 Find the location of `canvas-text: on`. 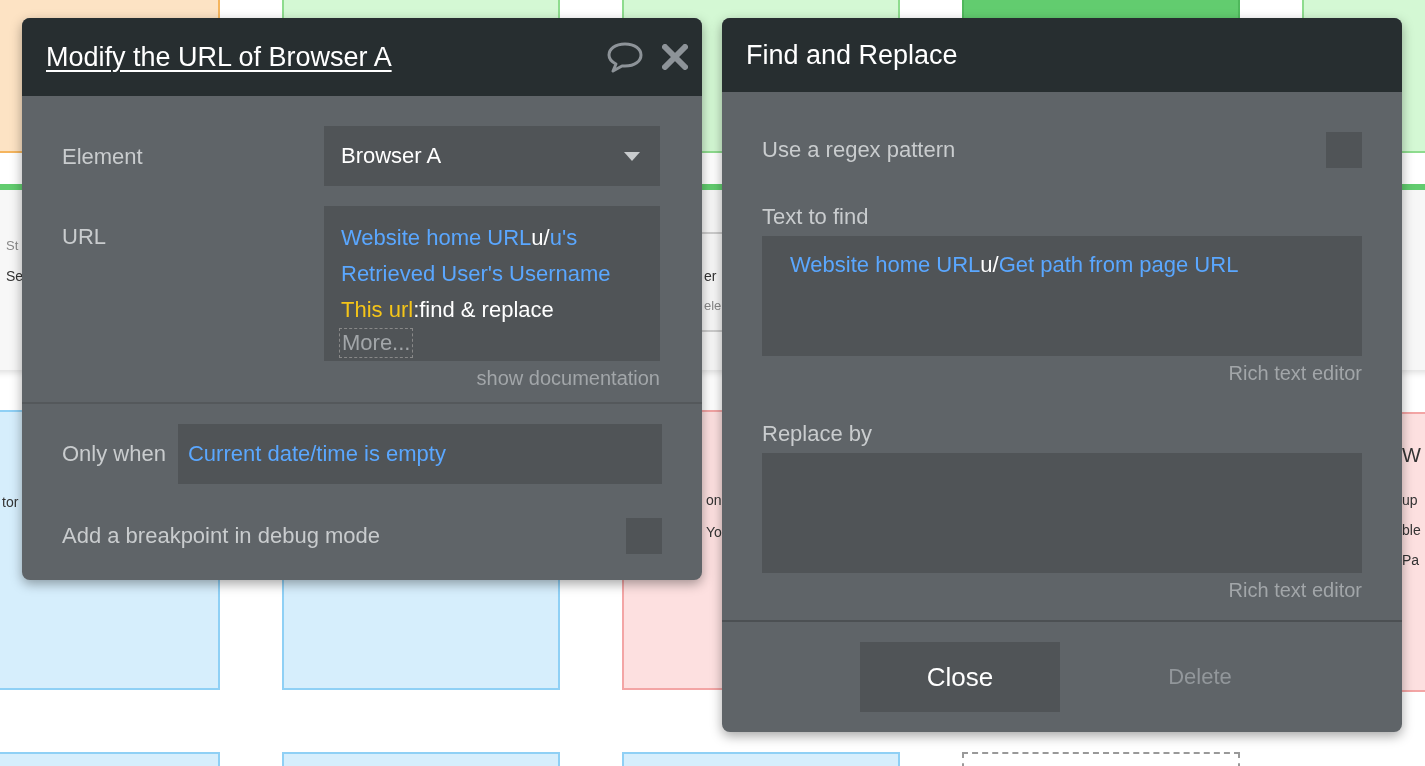

canvas-text: on is located at coordinates (714, 500).